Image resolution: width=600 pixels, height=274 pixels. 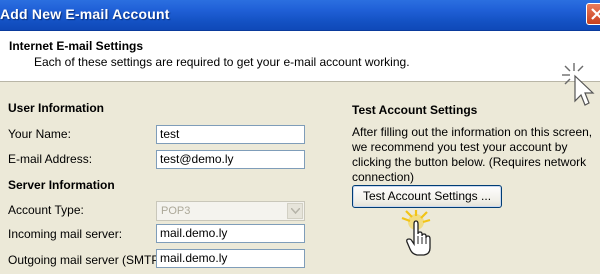 I want to click on cursor-click-icon, so click(x=578, y=84).